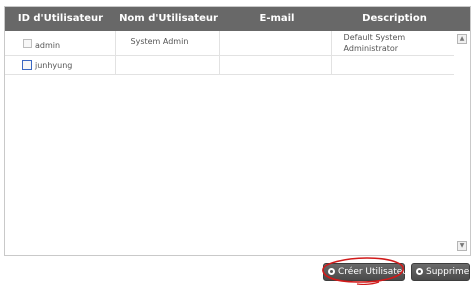 This screenshot has width=473, height=289. I want to click on scroll-down-arrow-icon: ▼, so click(462, 246).